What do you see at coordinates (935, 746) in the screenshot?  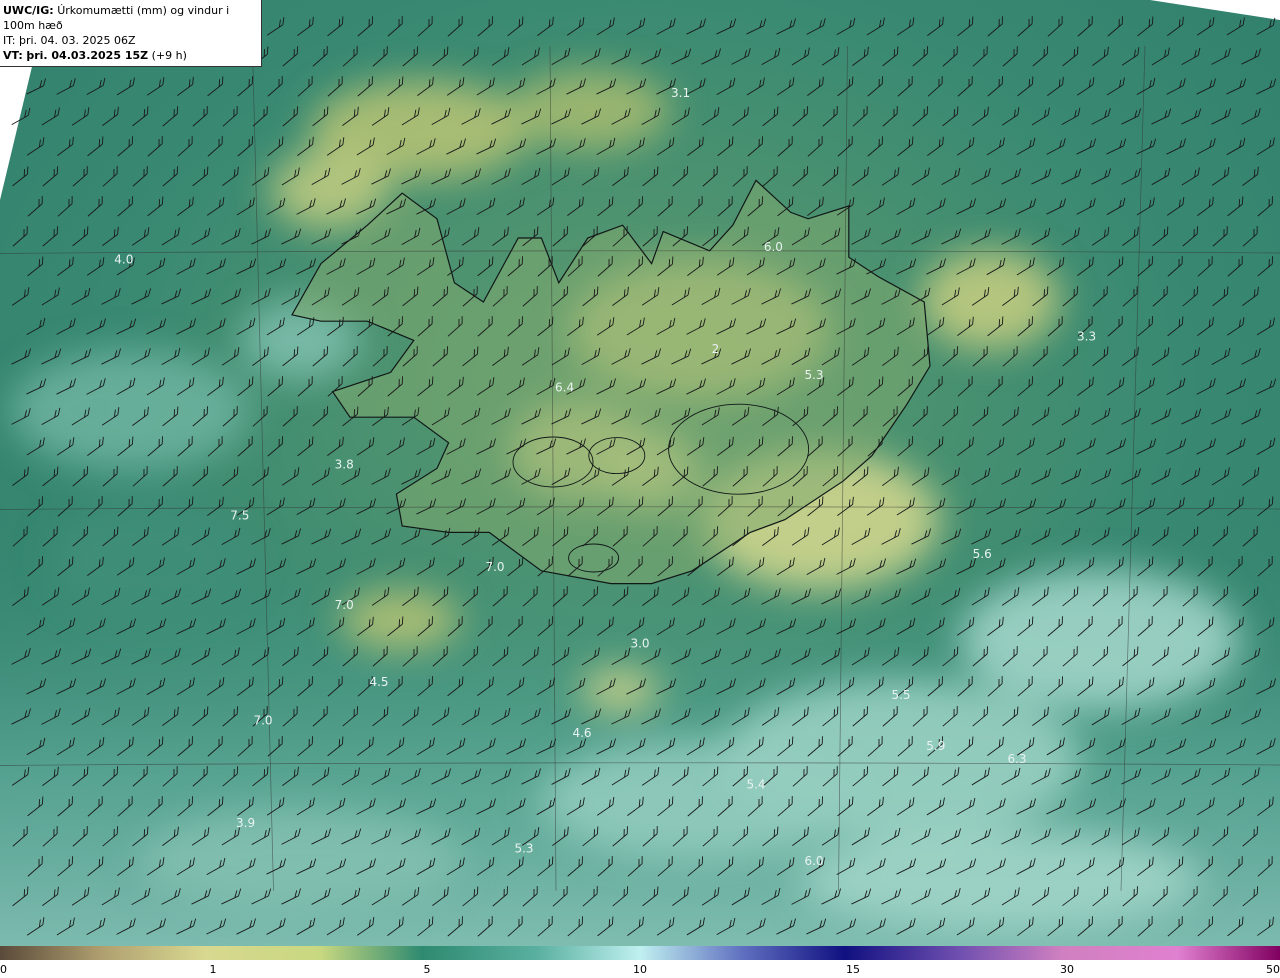 I see `value-label: 5.9` at bounding box center [935, 746].